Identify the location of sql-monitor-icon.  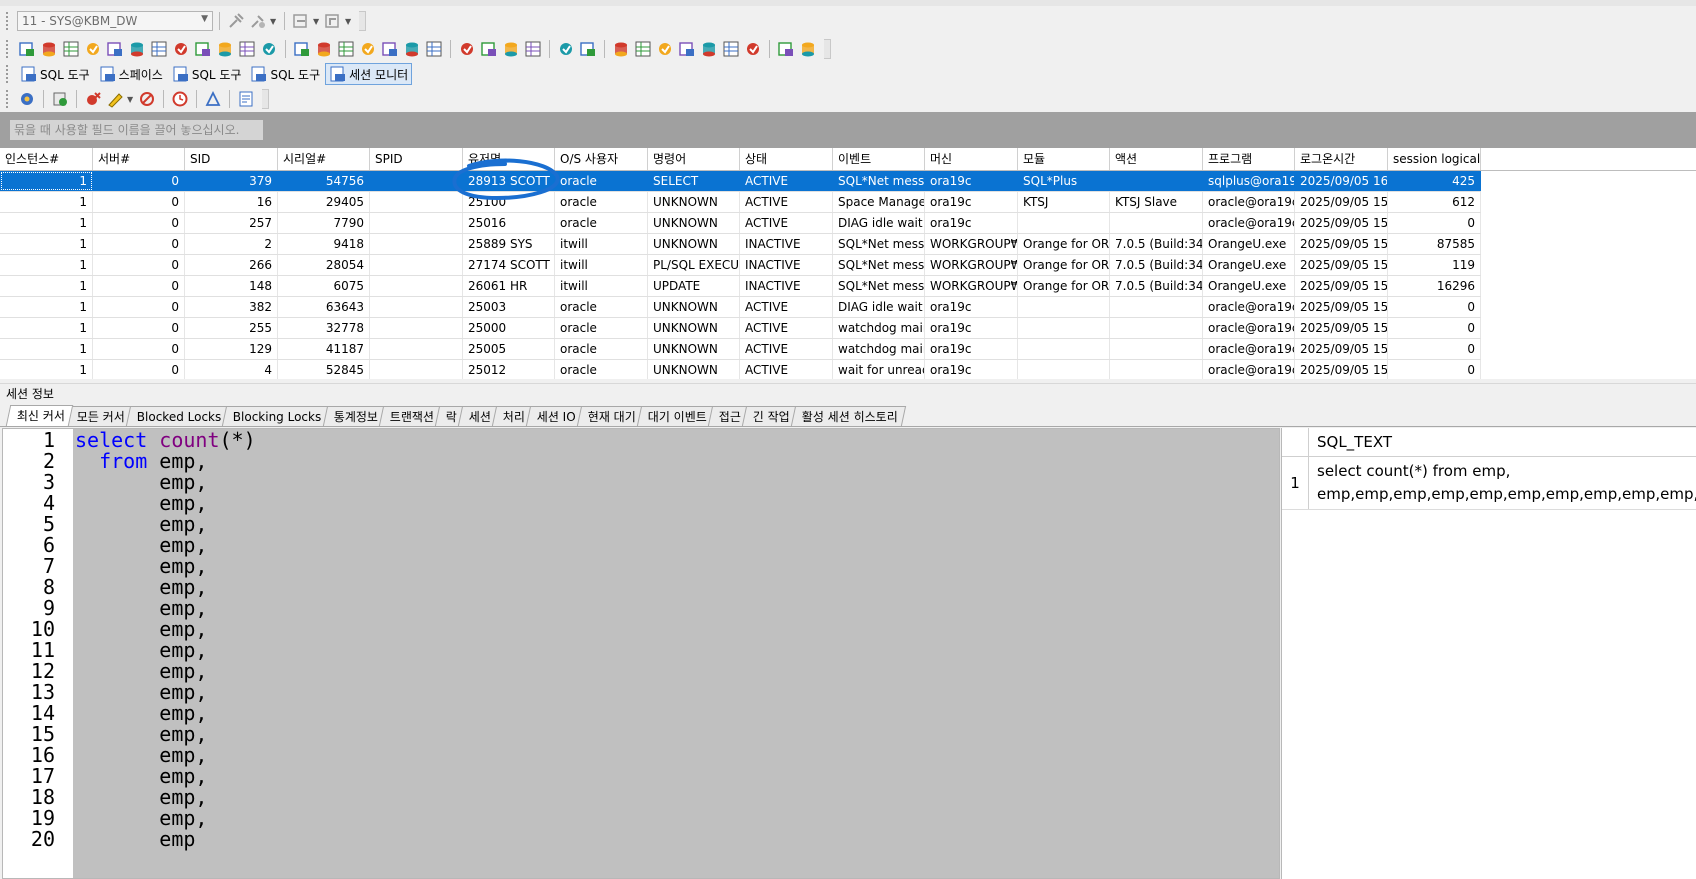
(302, 49).